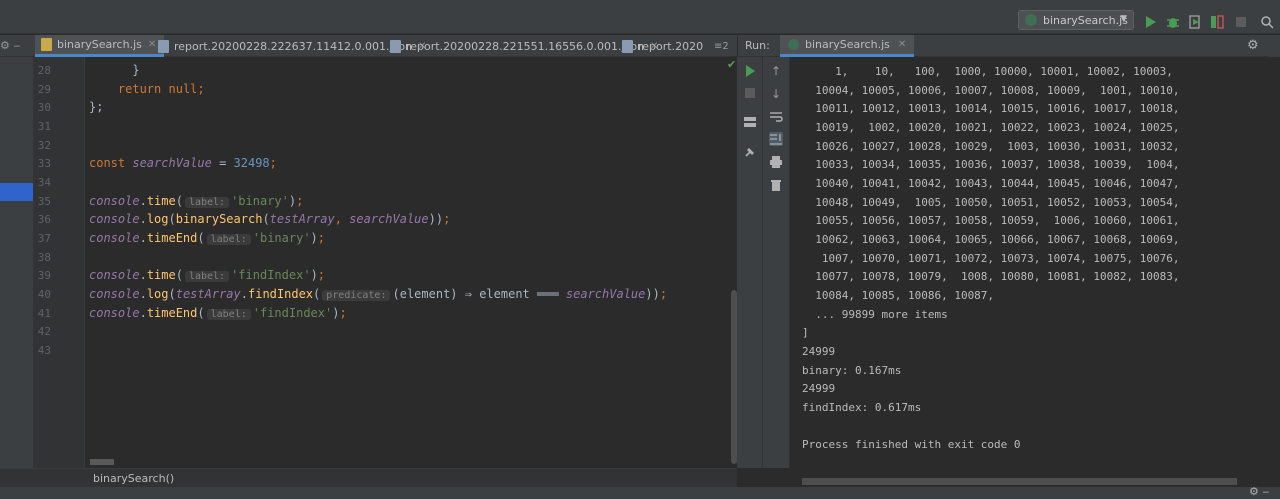 The width and height of the screenshot is (1280, 499). I want to click on code-line-33: const searchValue = 32498;, so click(183, 163).